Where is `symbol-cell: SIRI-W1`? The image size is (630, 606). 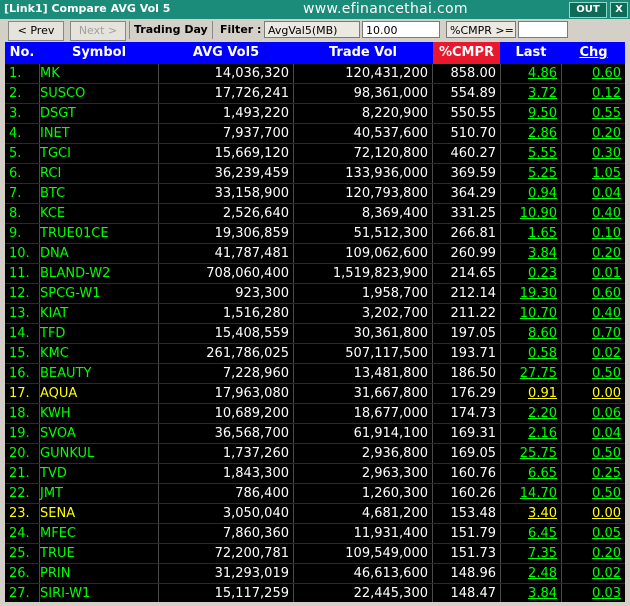 symbol-cell: SIRI-W1 is located at coordinates (99, 593).